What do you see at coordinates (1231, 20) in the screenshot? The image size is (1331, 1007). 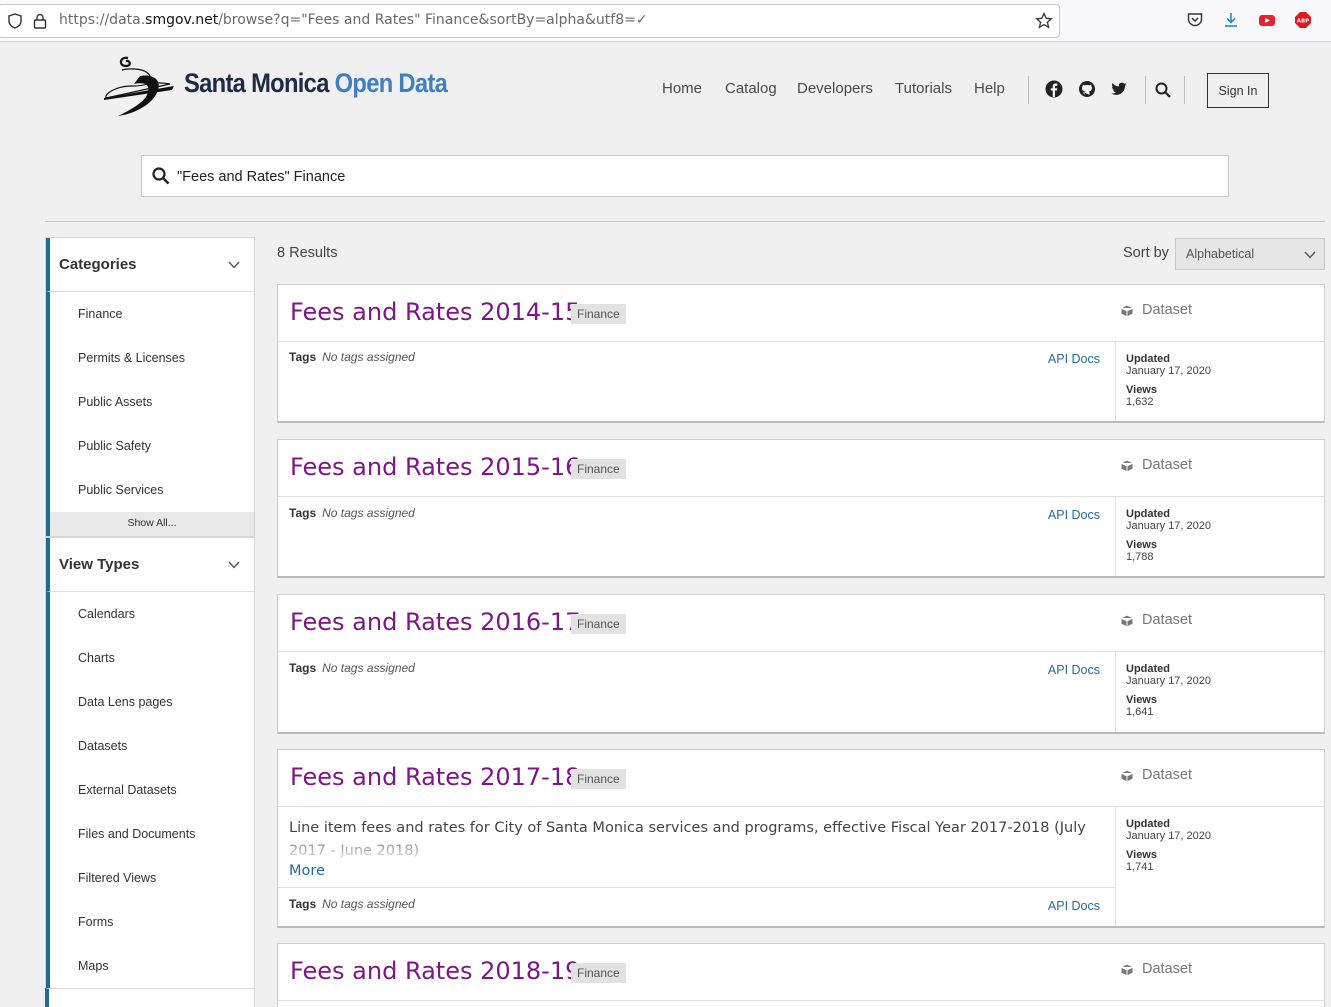 I see `download-icon` at bounding box center [1231, 20].